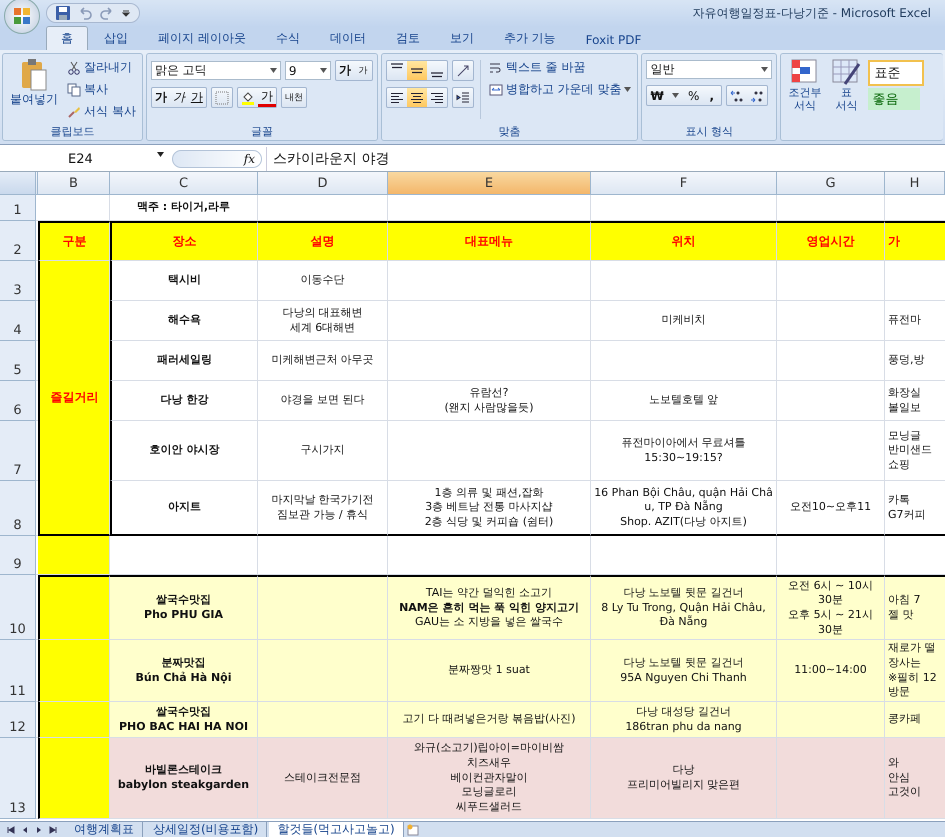  I want to click on table-cell: 야경을 보면 된다, so click(323, 401).